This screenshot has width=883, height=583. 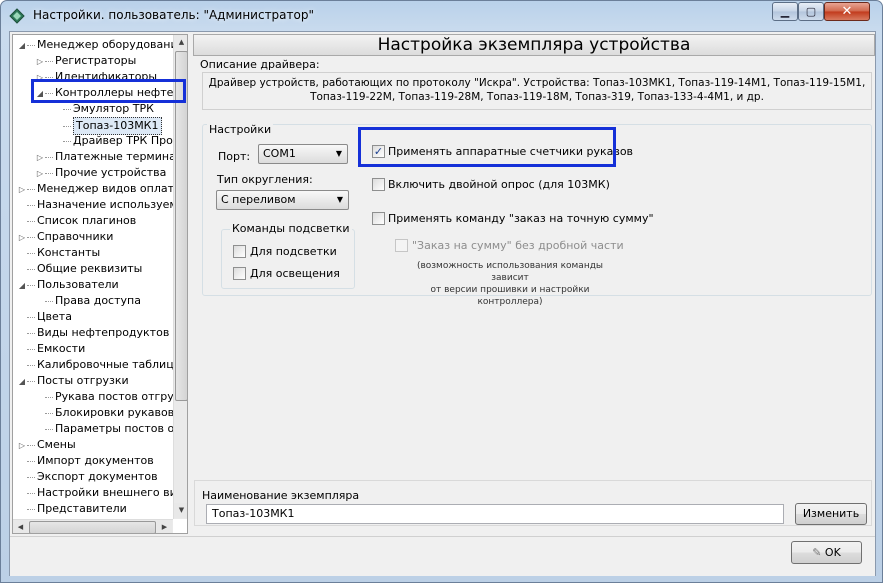 I want to click on tree-item: Назначение используемых, so click(x=95, y=205).